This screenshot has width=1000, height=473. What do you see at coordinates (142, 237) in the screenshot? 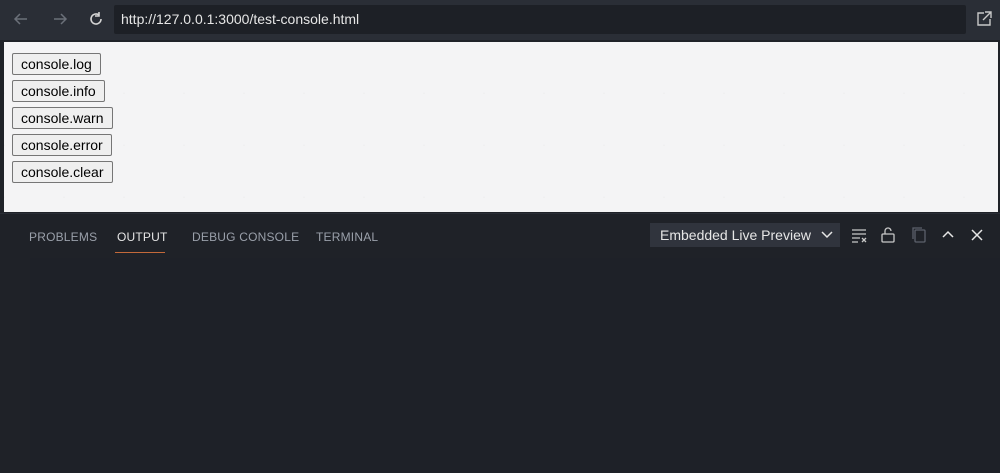
I see `tab-output: OUTPUT` at bounding box center [142, 237].